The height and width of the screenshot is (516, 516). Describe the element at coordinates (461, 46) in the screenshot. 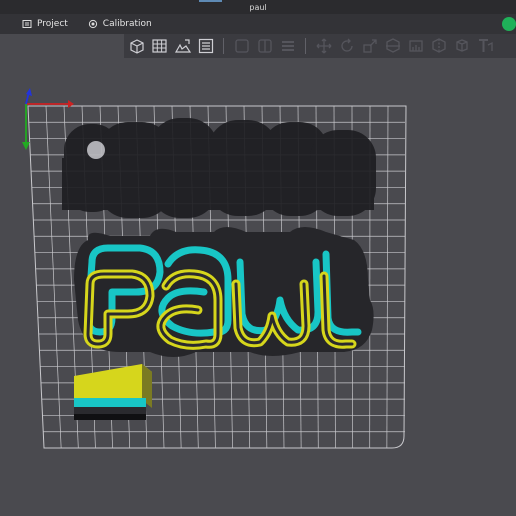

I see `measure-icon` at that location.